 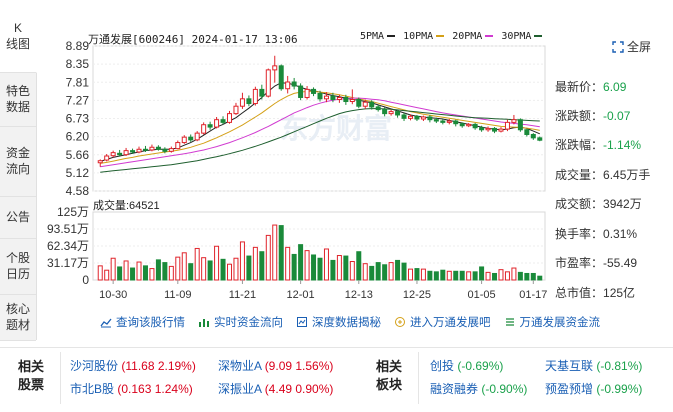 I want to click on related-change: (-0.69%), so click(x=480, y=366).